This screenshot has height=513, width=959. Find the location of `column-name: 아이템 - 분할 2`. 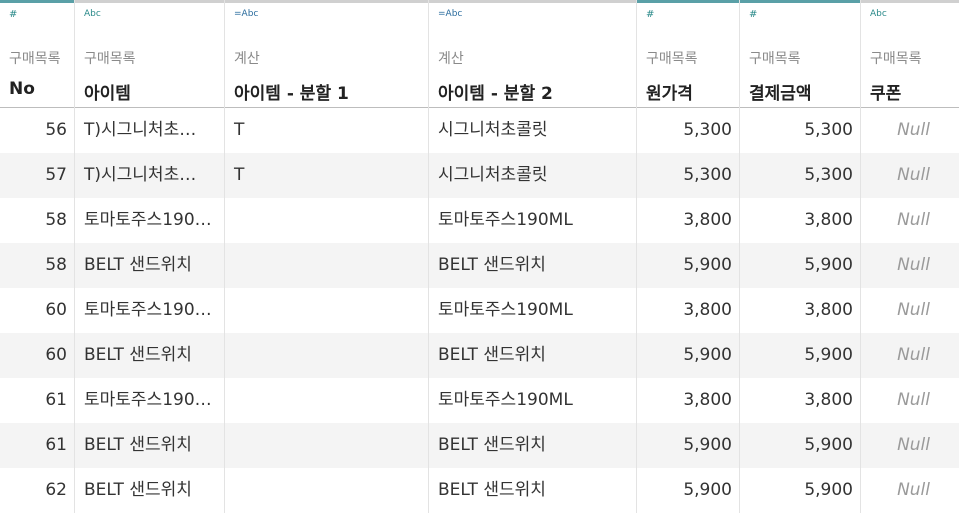

column-name: 아이템 - 분할 2 is located at coordinates (495, 94).